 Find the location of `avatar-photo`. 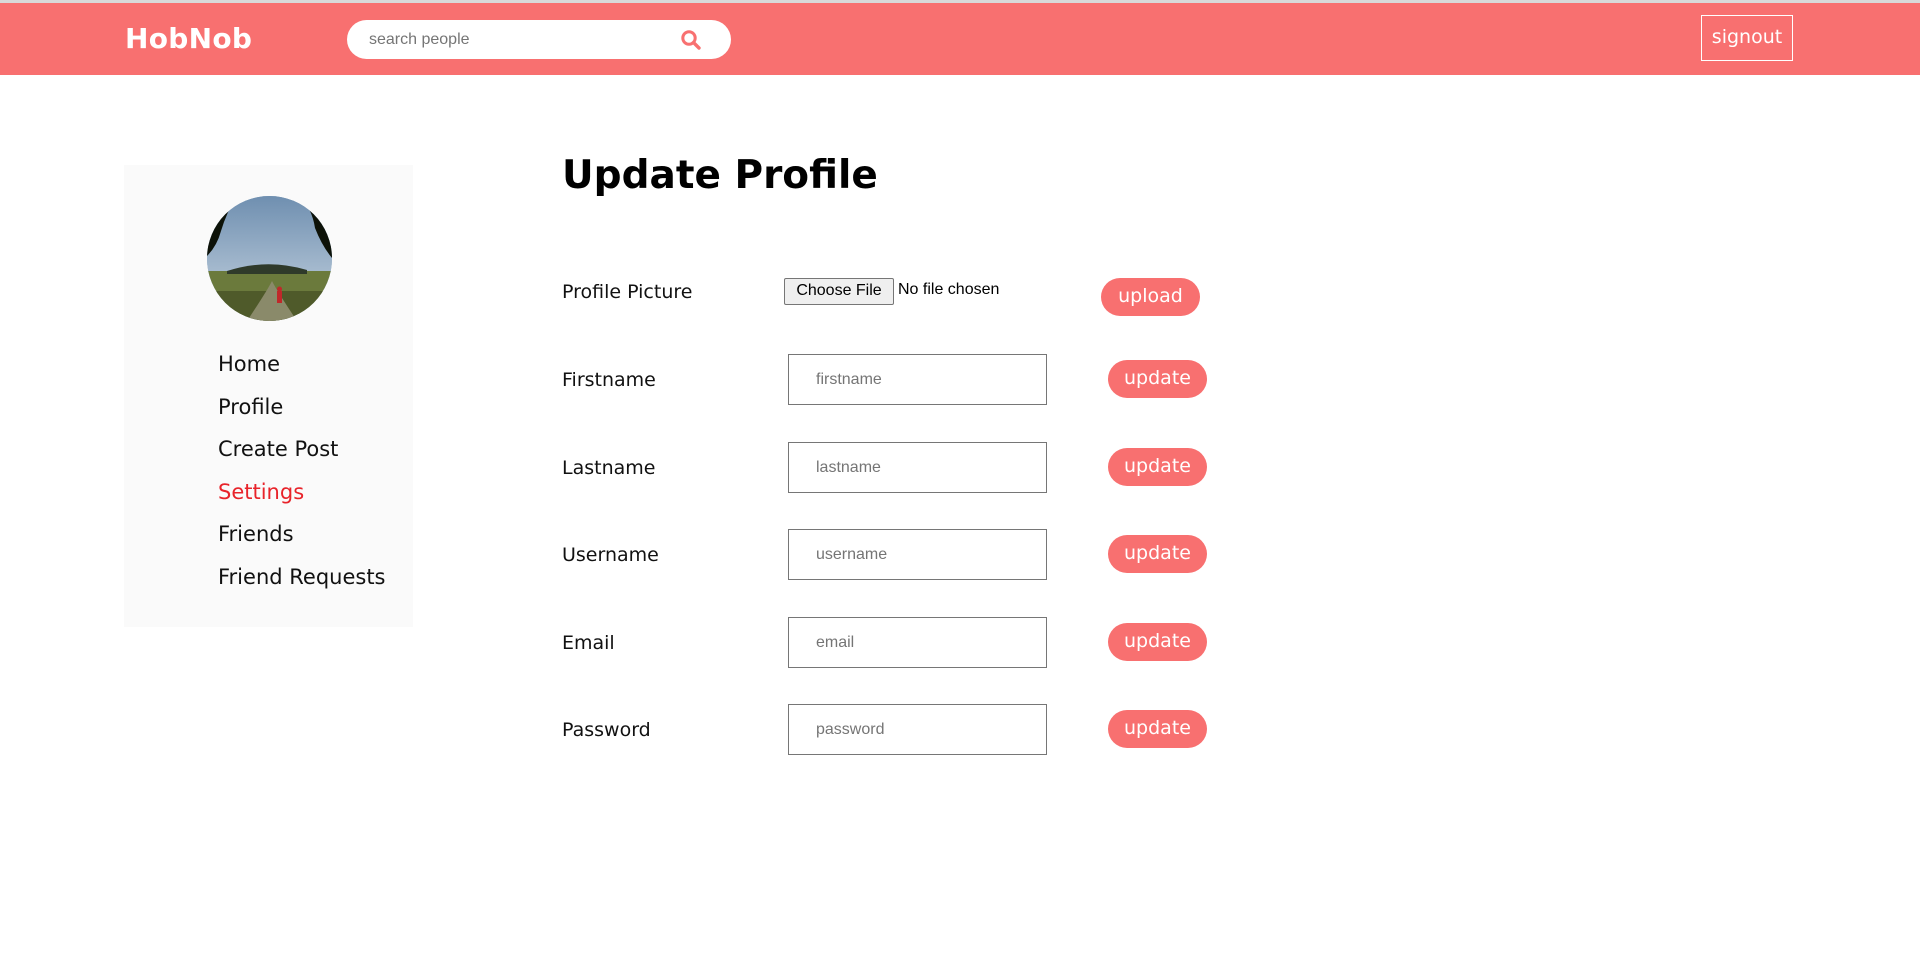

avatar-photo is located at coordinates (269, 258).